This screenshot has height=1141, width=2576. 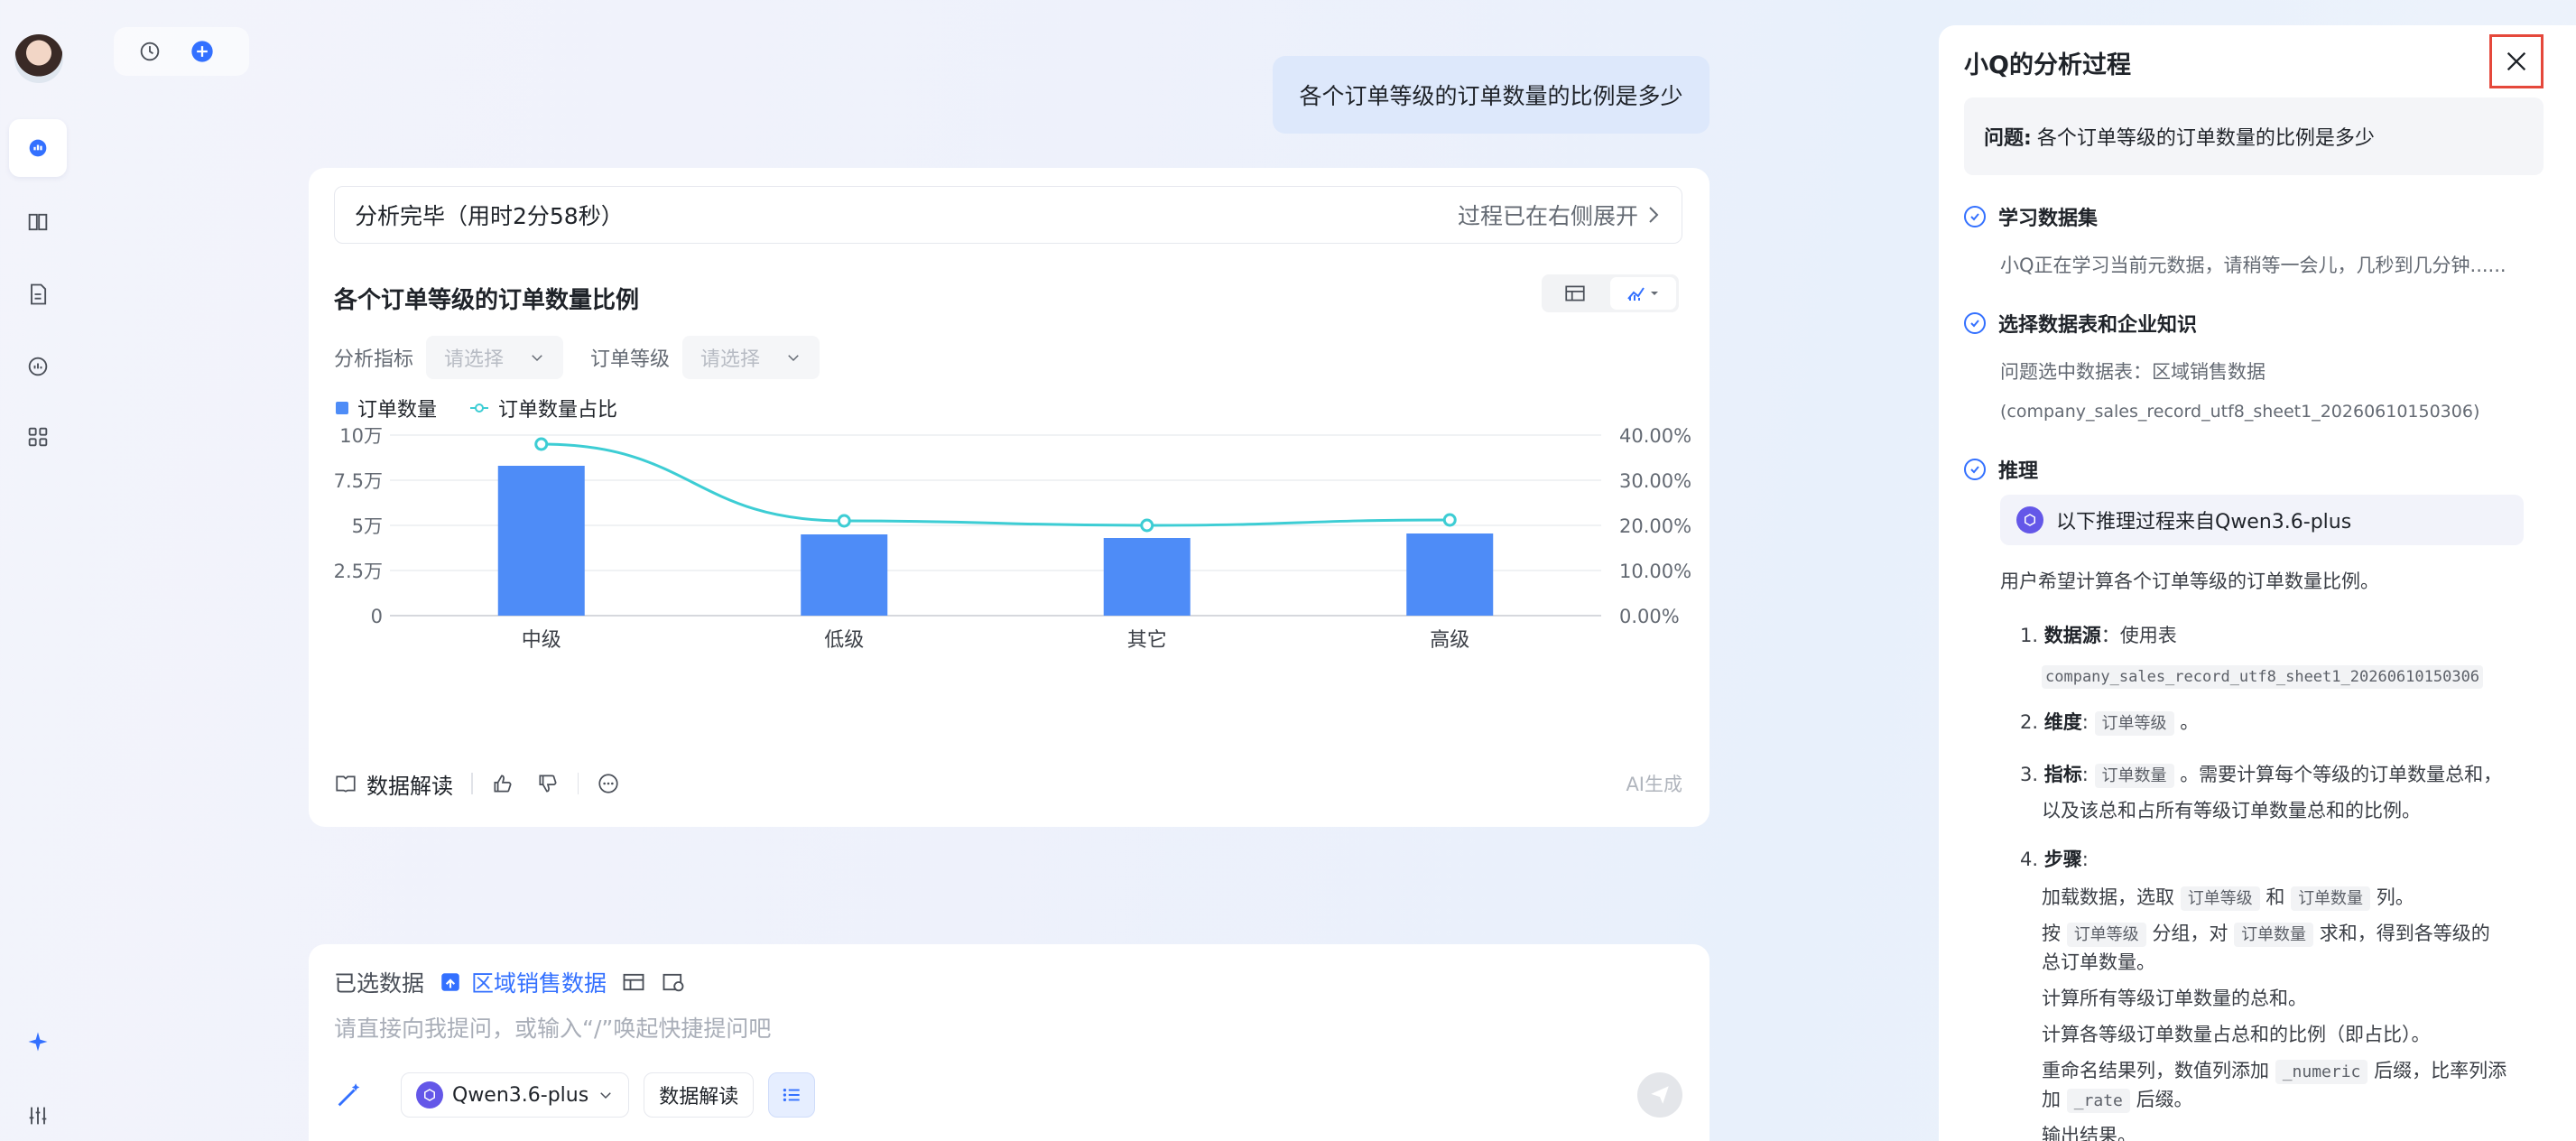 What do you see at coordinates (2008, 138) in the screenshot?
I see `question-label: 问题:` at bounding box center [2008, 138].